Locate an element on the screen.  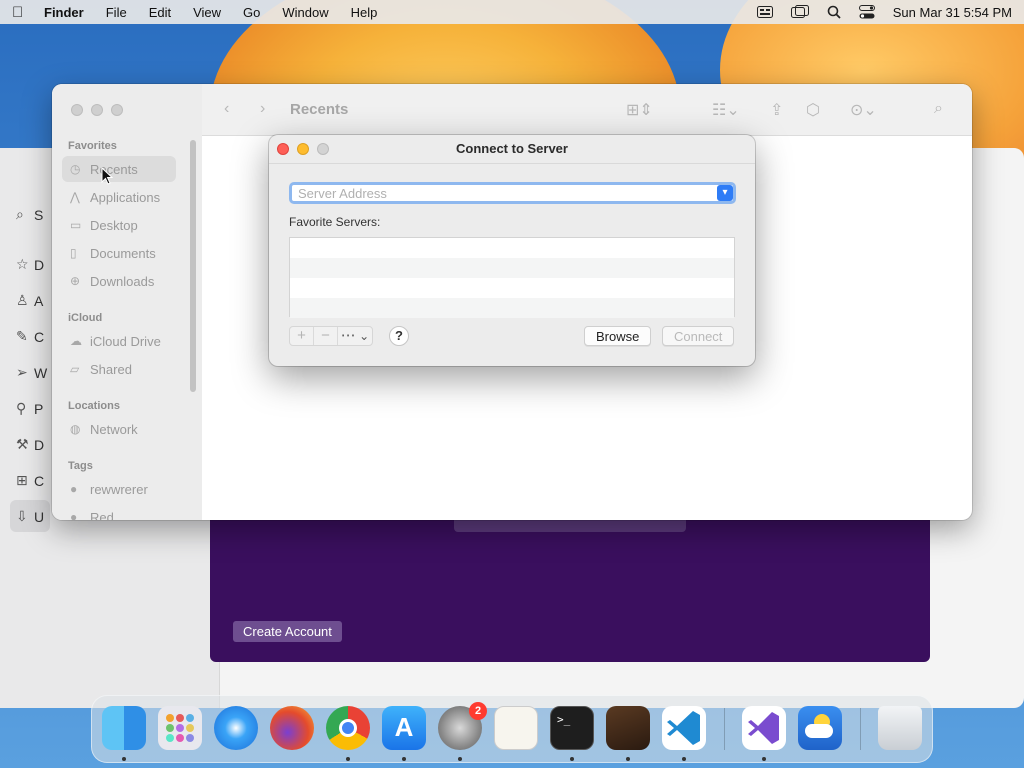
textedit-app-icon is located at coordinates (516, 728).